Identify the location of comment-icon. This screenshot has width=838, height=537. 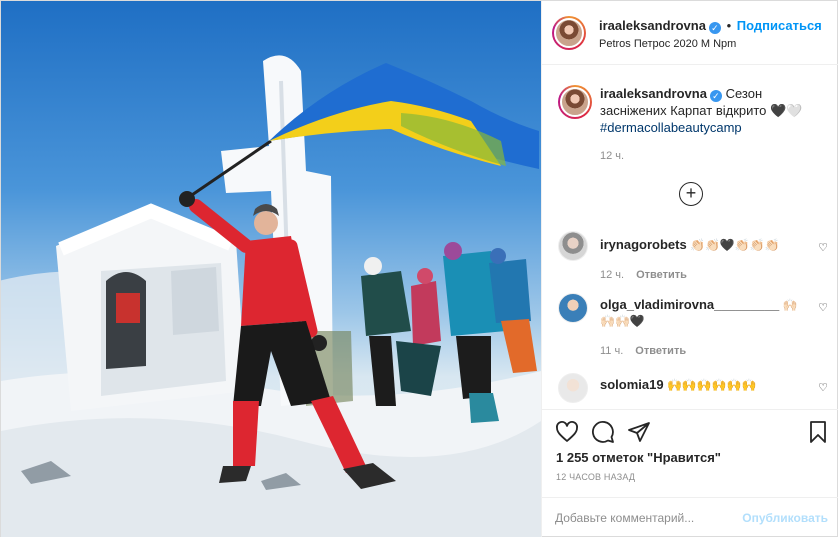
(603, 432).